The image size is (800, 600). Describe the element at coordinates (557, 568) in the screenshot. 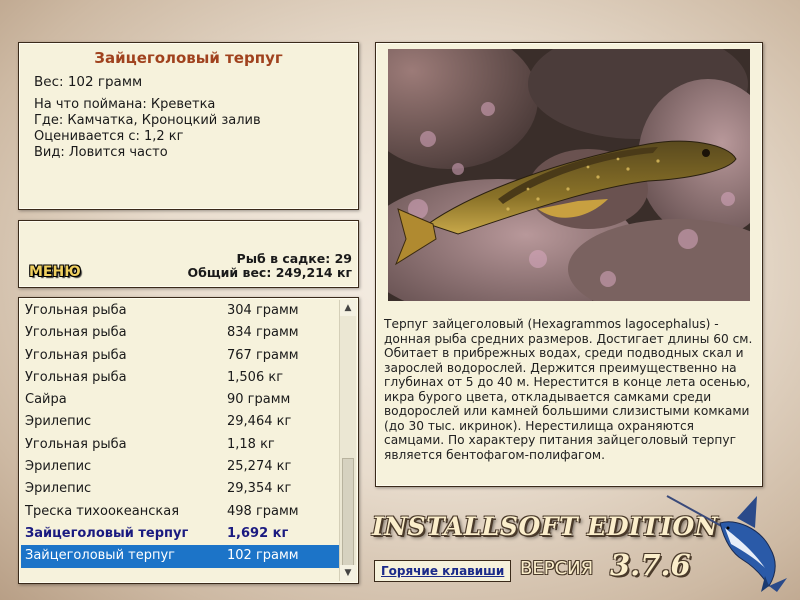

I see `version-label: ВЕРСИЯ` at that location.